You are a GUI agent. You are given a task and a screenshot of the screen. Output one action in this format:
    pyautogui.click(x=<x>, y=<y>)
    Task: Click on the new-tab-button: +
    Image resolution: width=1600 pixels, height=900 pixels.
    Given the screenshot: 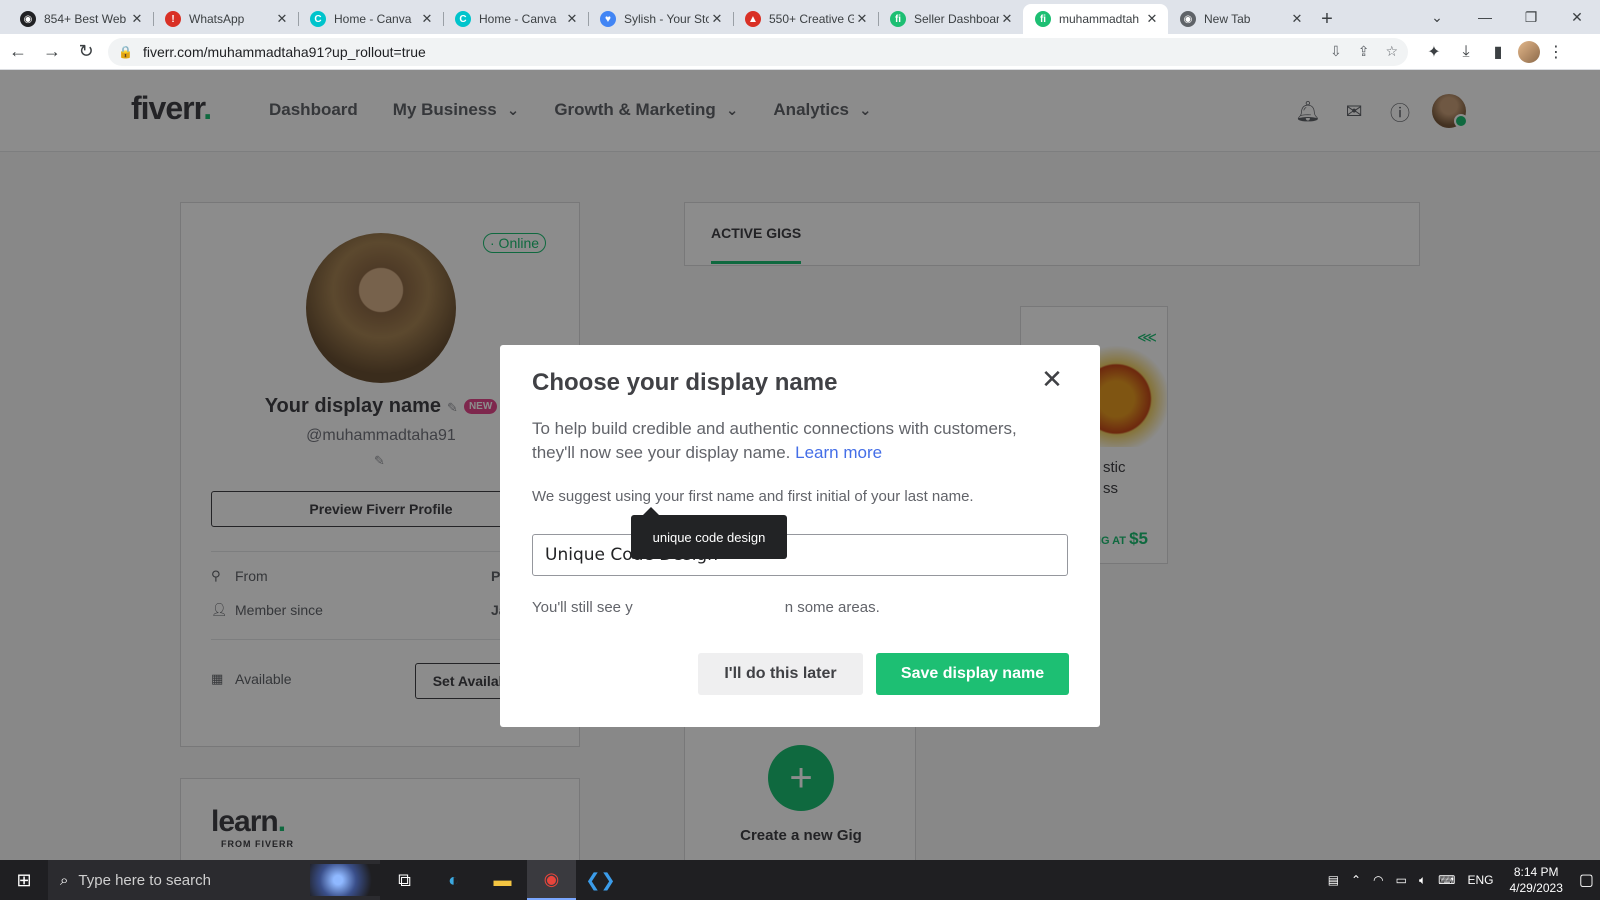 What is the action you would take?
    pyautogui.click(x=1327, y=19)
    